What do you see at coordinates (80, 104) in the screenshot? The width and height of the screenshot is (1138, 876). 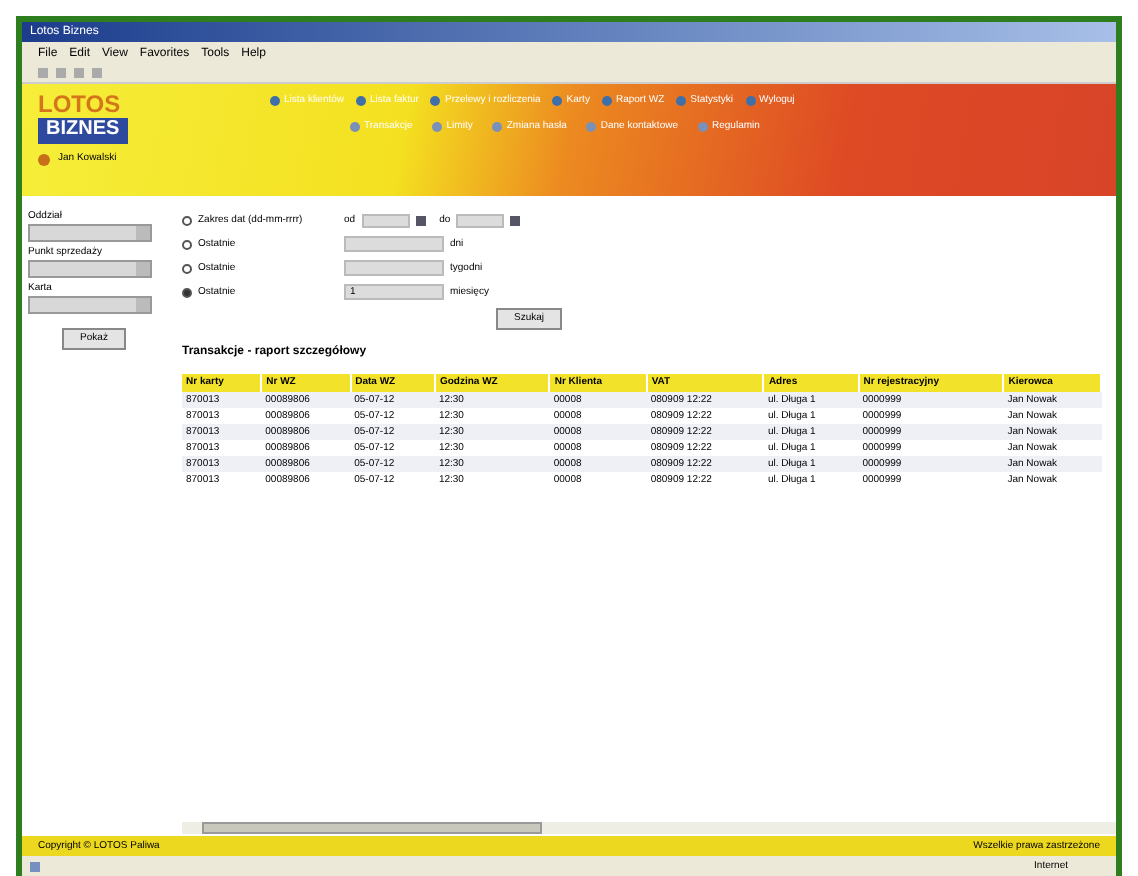 I see `logo-text: LOTOS` at bounding box center [80, 104].